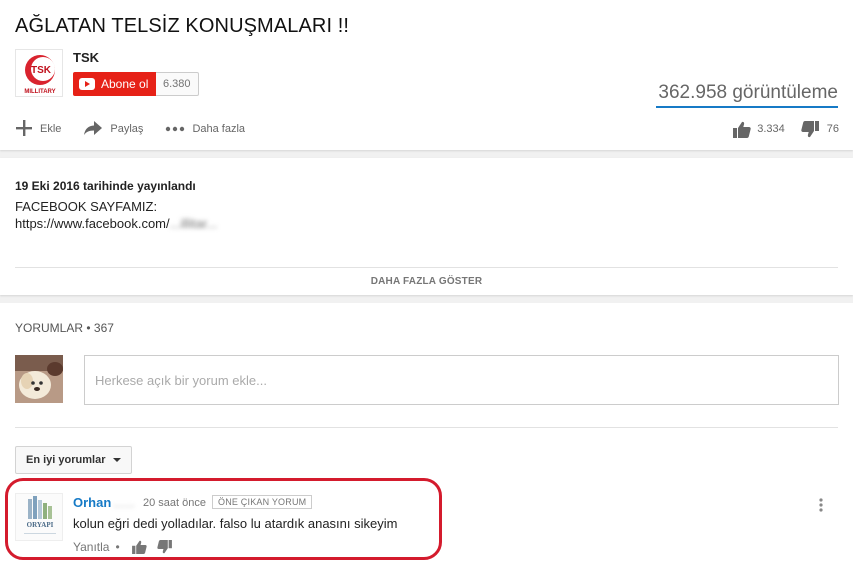  I want to click on channel-avatar-text: TSK, so click(41, 70).